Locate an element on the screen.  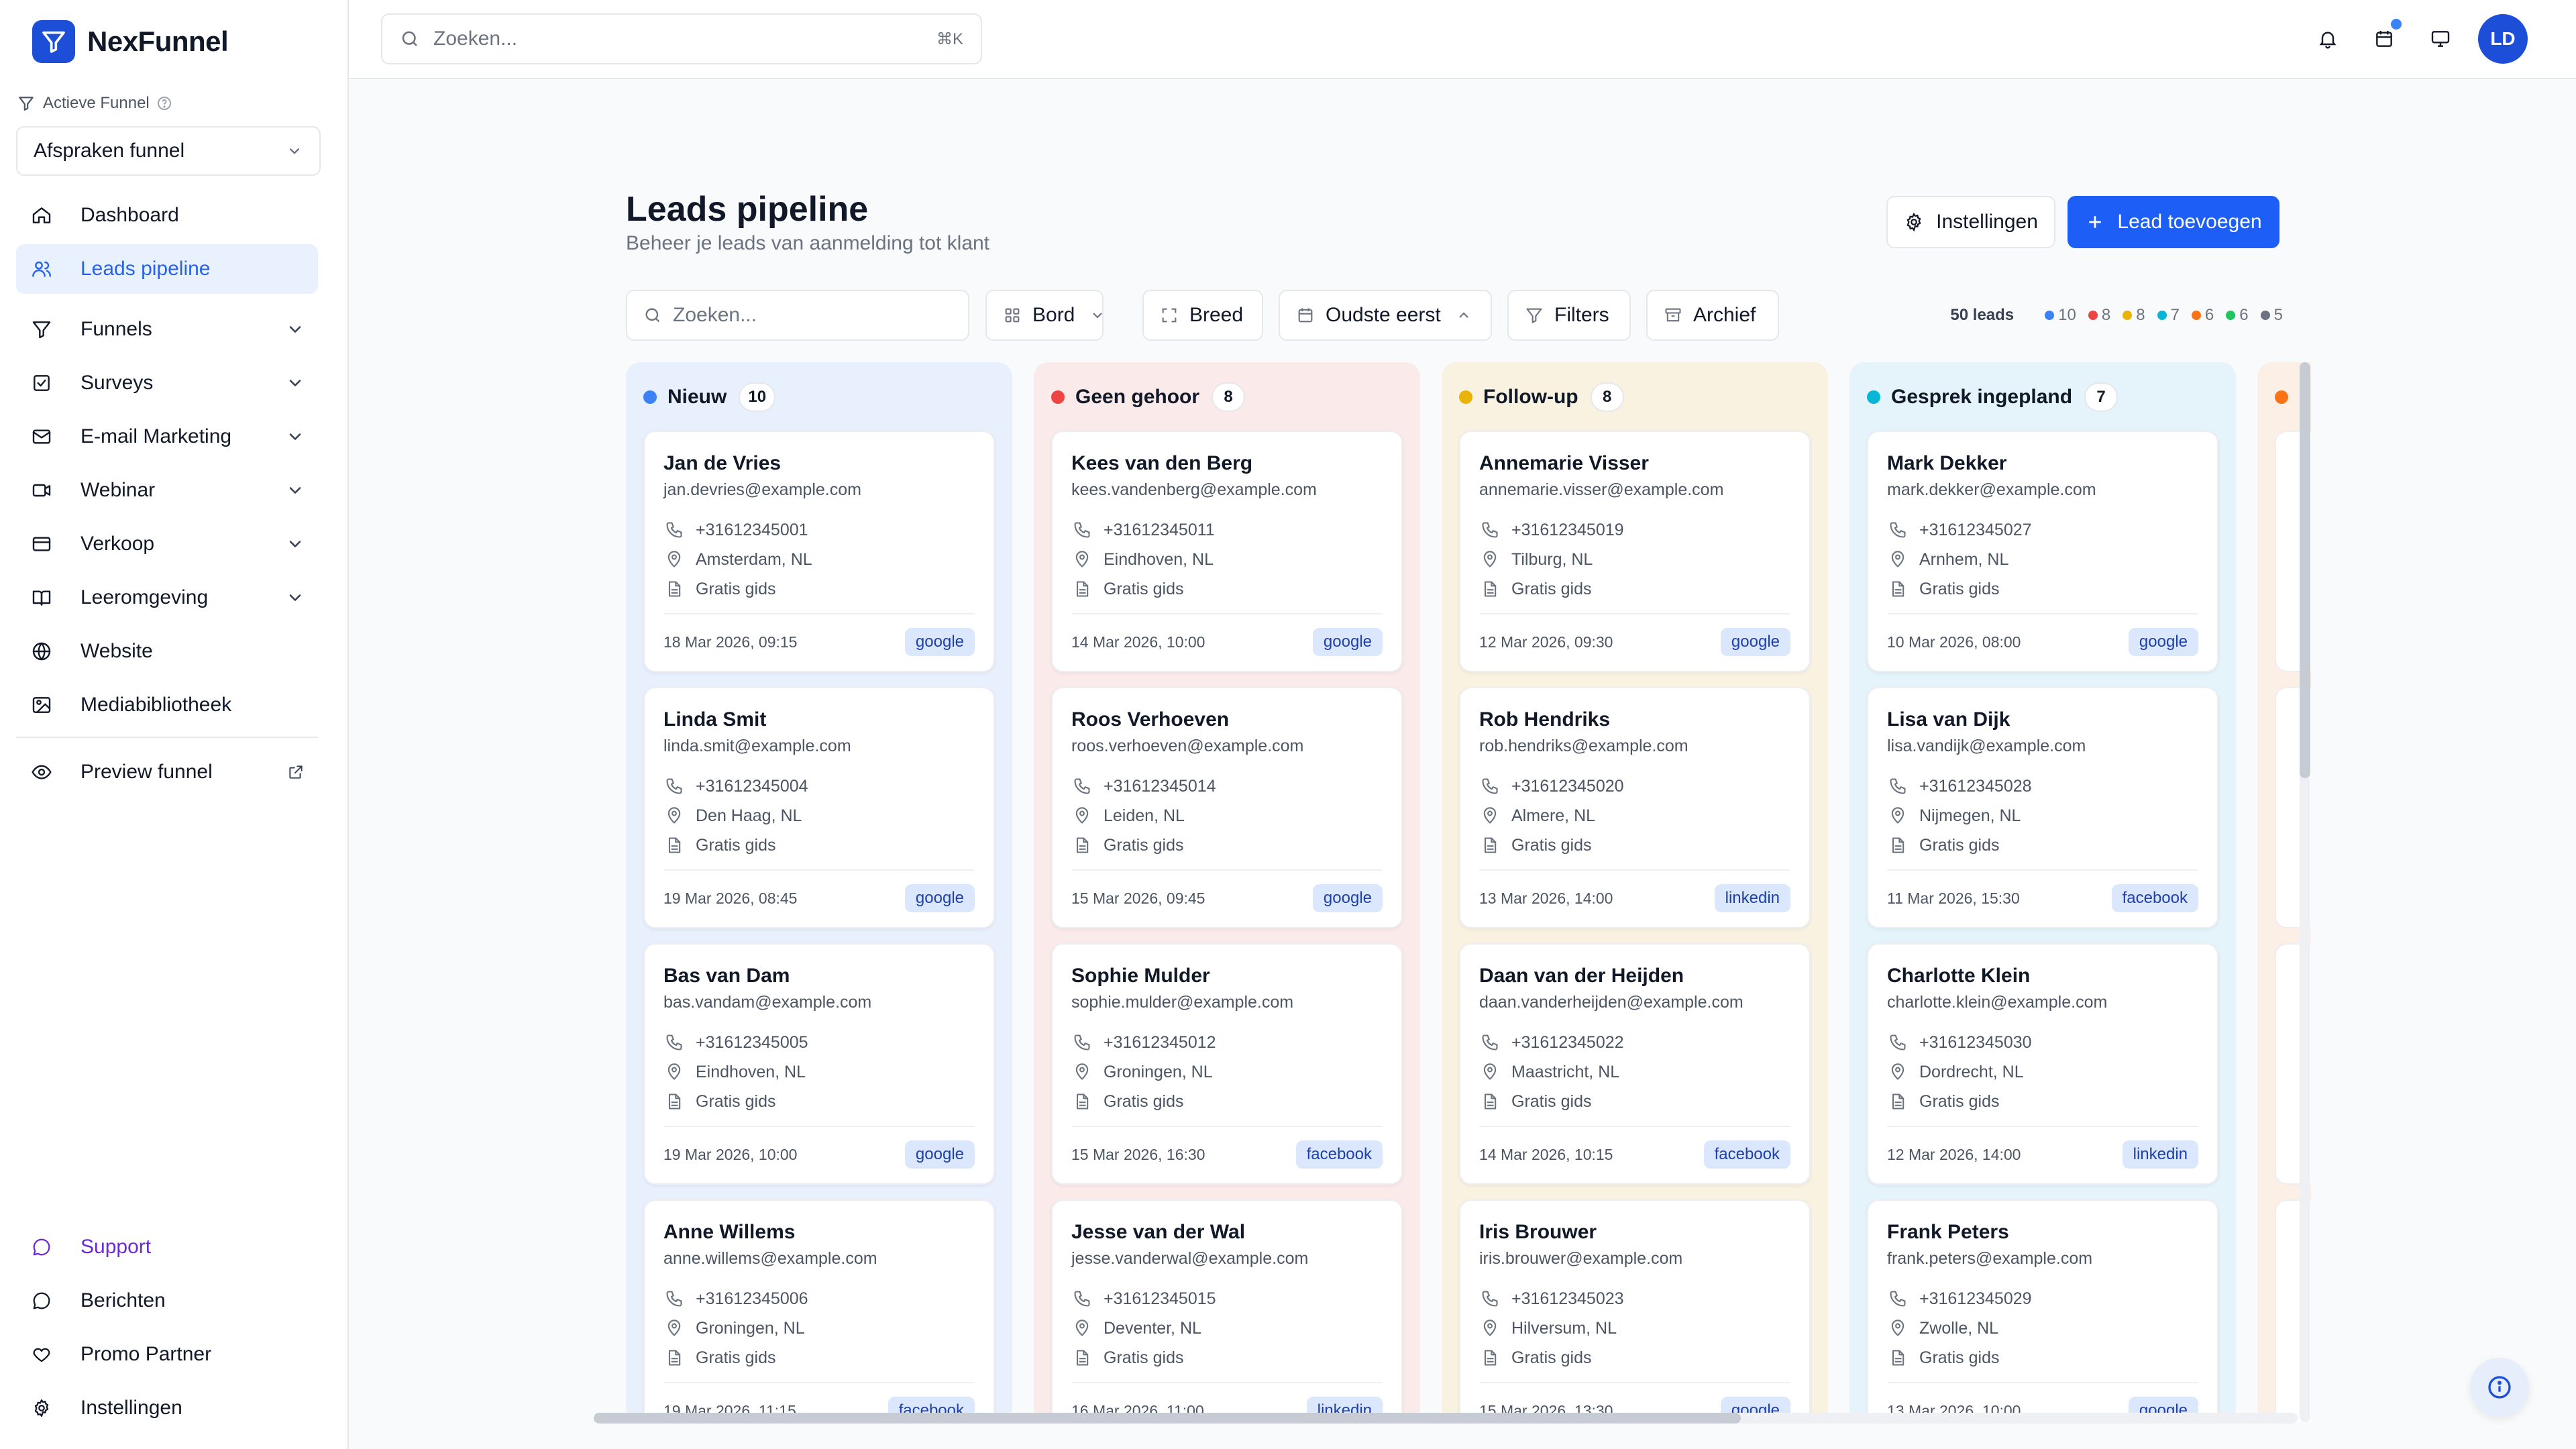
sort-select: Oudste eerst is located at coordinates (1385, 315).